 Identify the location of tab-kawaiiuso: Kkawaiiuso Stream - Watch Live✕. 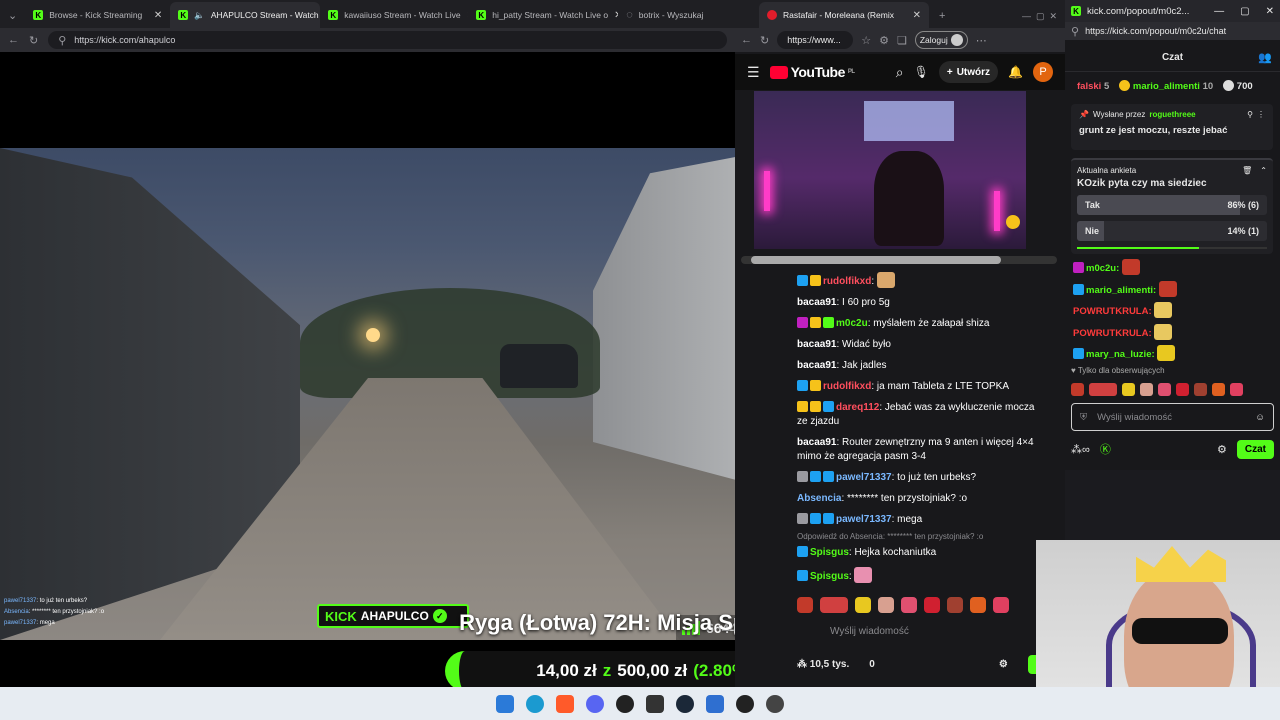
(394, 15).